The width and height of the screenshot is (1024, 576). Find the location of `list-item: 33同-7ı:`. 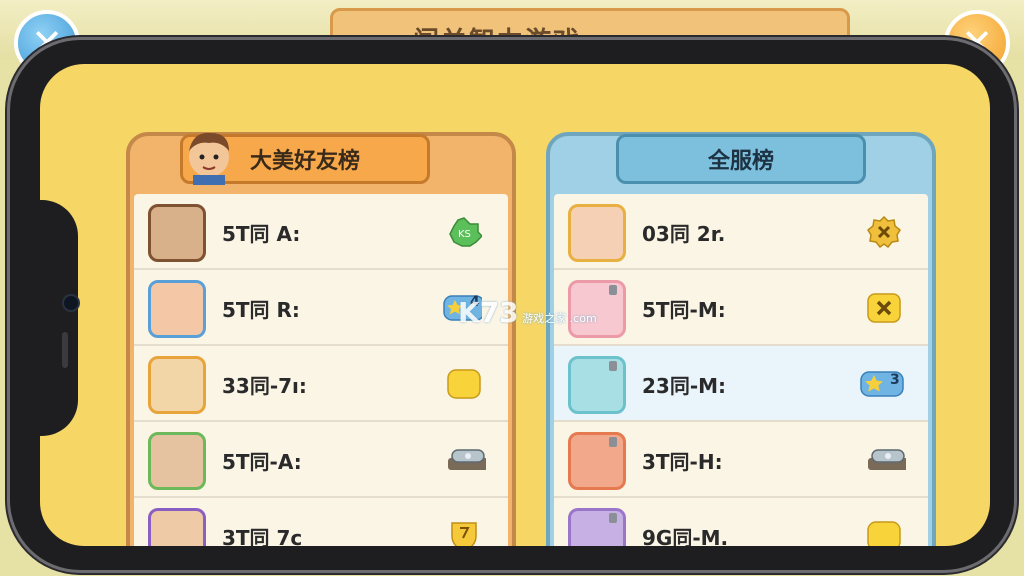

list-item: 33同-7ı: is located at coordinates (321, 384).